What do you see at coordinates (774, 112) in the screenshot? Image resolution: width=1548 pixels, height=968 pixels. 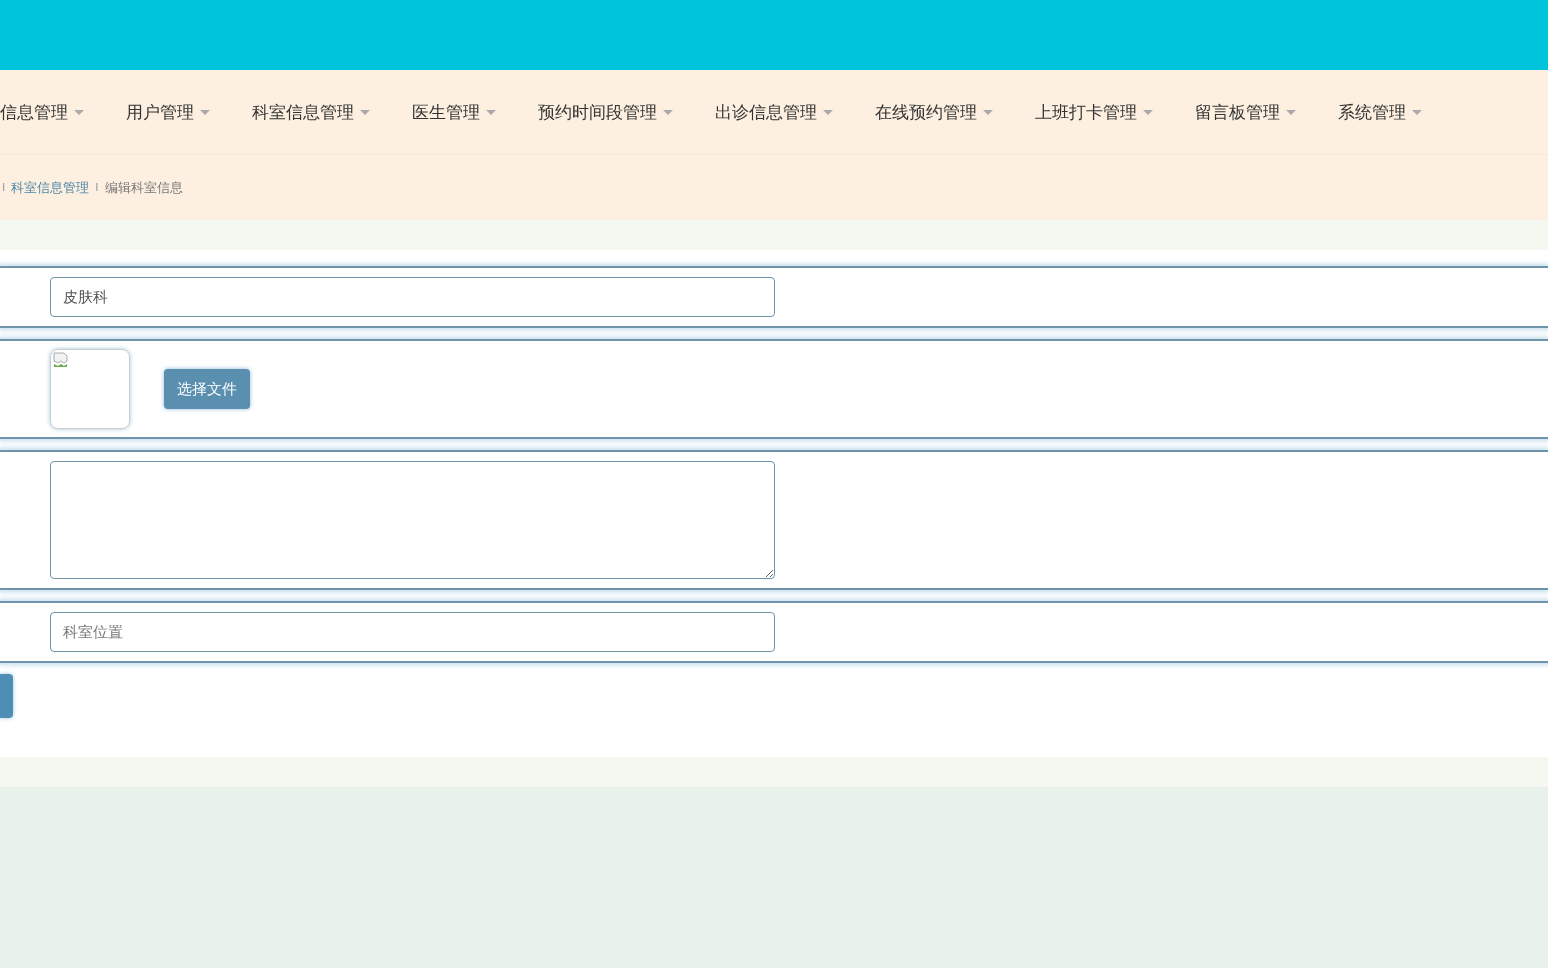 I see `nav-menu-item: 出诊信息管理` at bounding box center [774, 112].